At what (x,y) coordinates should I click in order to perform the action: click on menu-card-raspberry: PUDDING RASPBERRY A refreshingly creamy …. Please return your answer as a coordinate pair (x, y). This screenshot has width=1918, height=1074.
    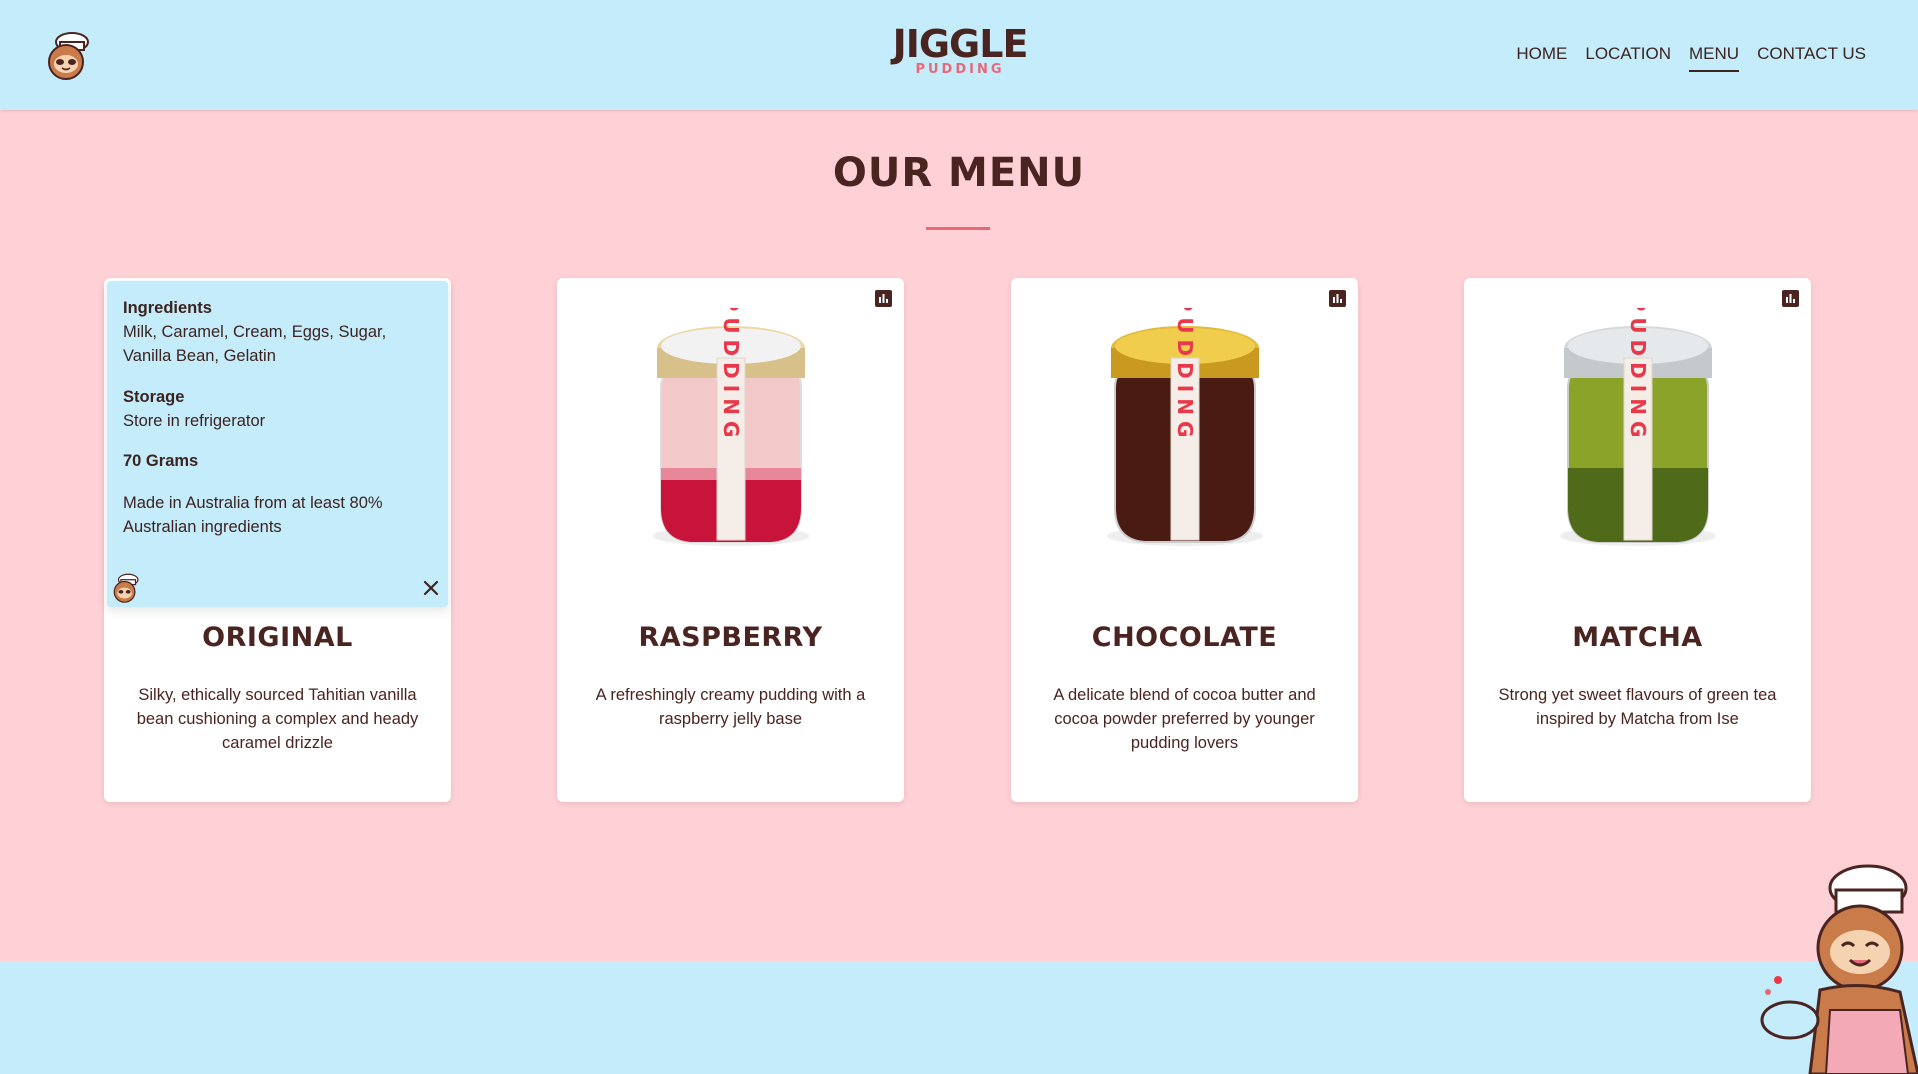
    Looking at the image, I should click on (730, 540).